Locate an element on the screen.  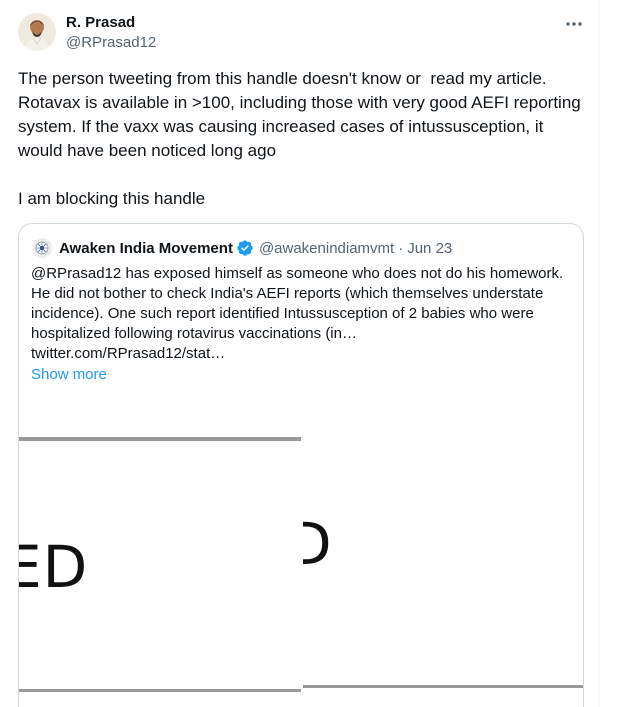
quoted-tweet-date: Jun 23 is located at coordinates (429, 248).